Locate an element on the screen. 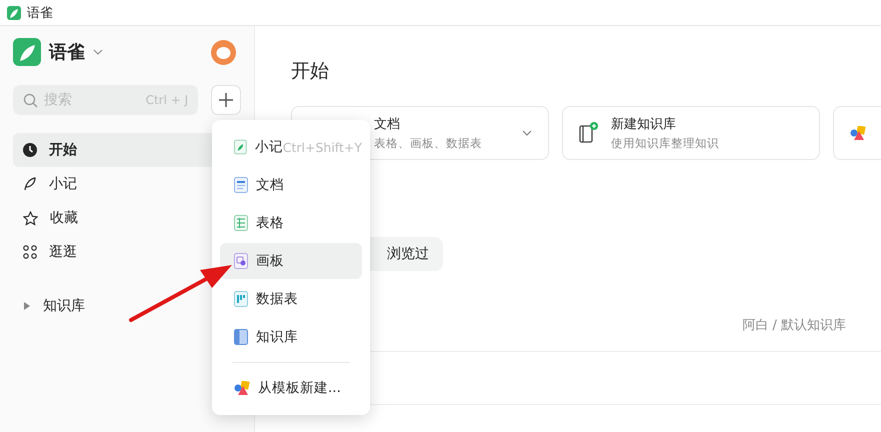 The width and height of the screenshot is (881, 432). document-icon is located at coordinates (241, 185).